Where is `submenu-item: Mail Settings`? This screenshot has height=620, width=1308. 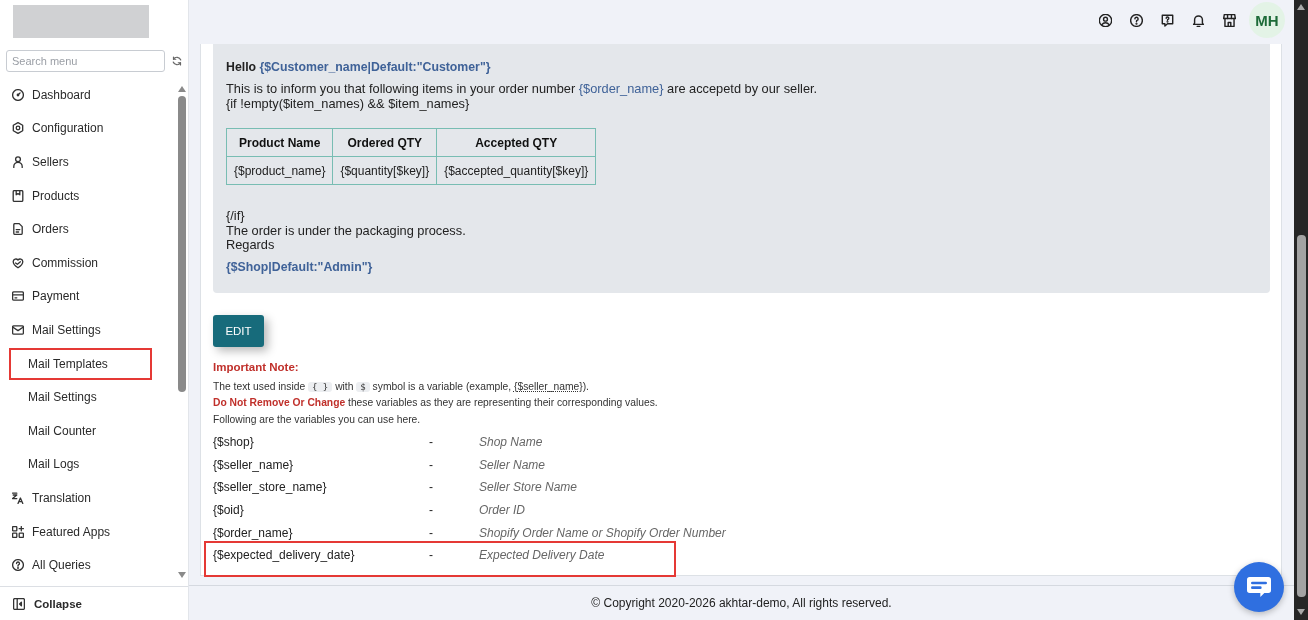 submenu-item: Mail Settings is located at coordinates (80, 397).